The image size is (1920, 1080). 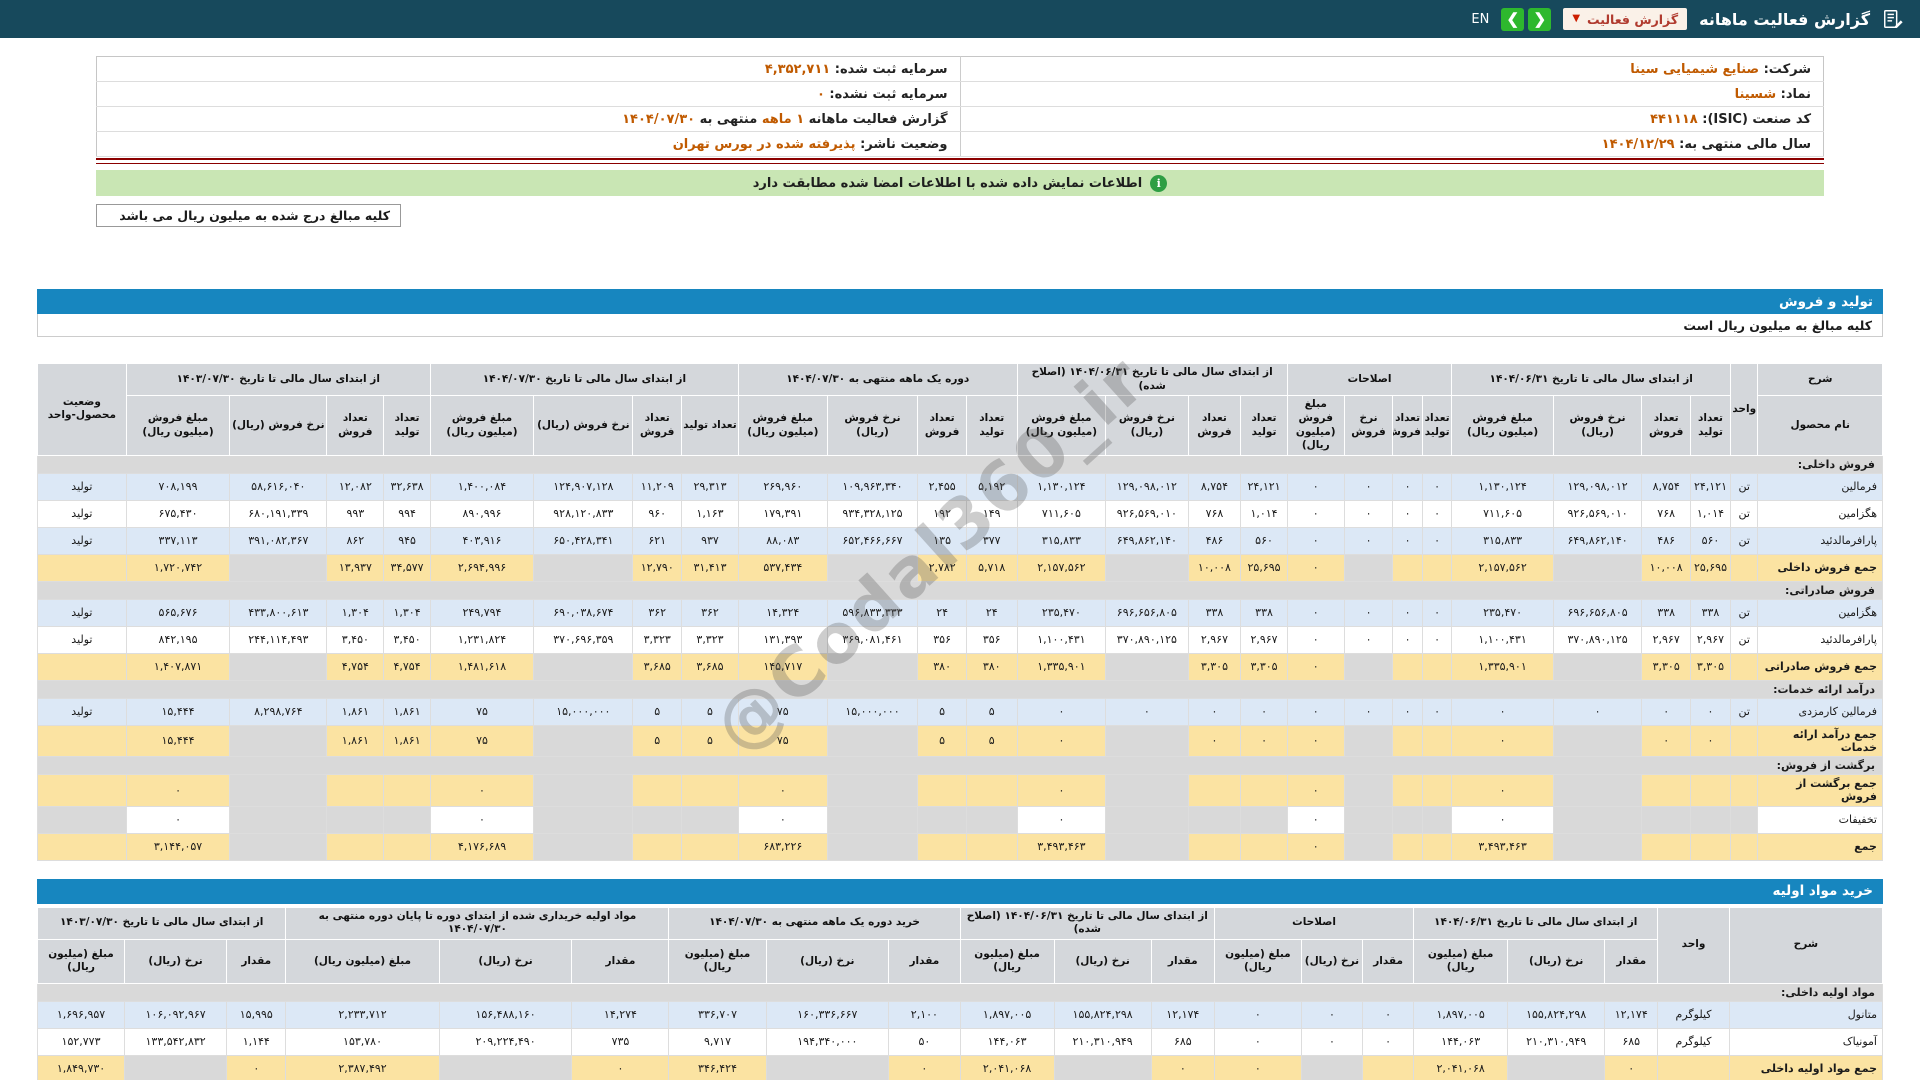 What do you see at coordinates (1540, 19) in the screenshot?
I see `next-report-button: ❯` at bounding box center [1540, 19].